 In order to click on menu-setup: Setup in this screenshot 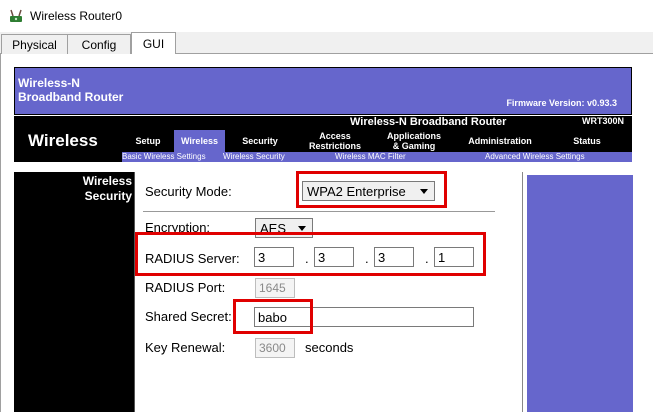, I will do `click(148, 141)`.